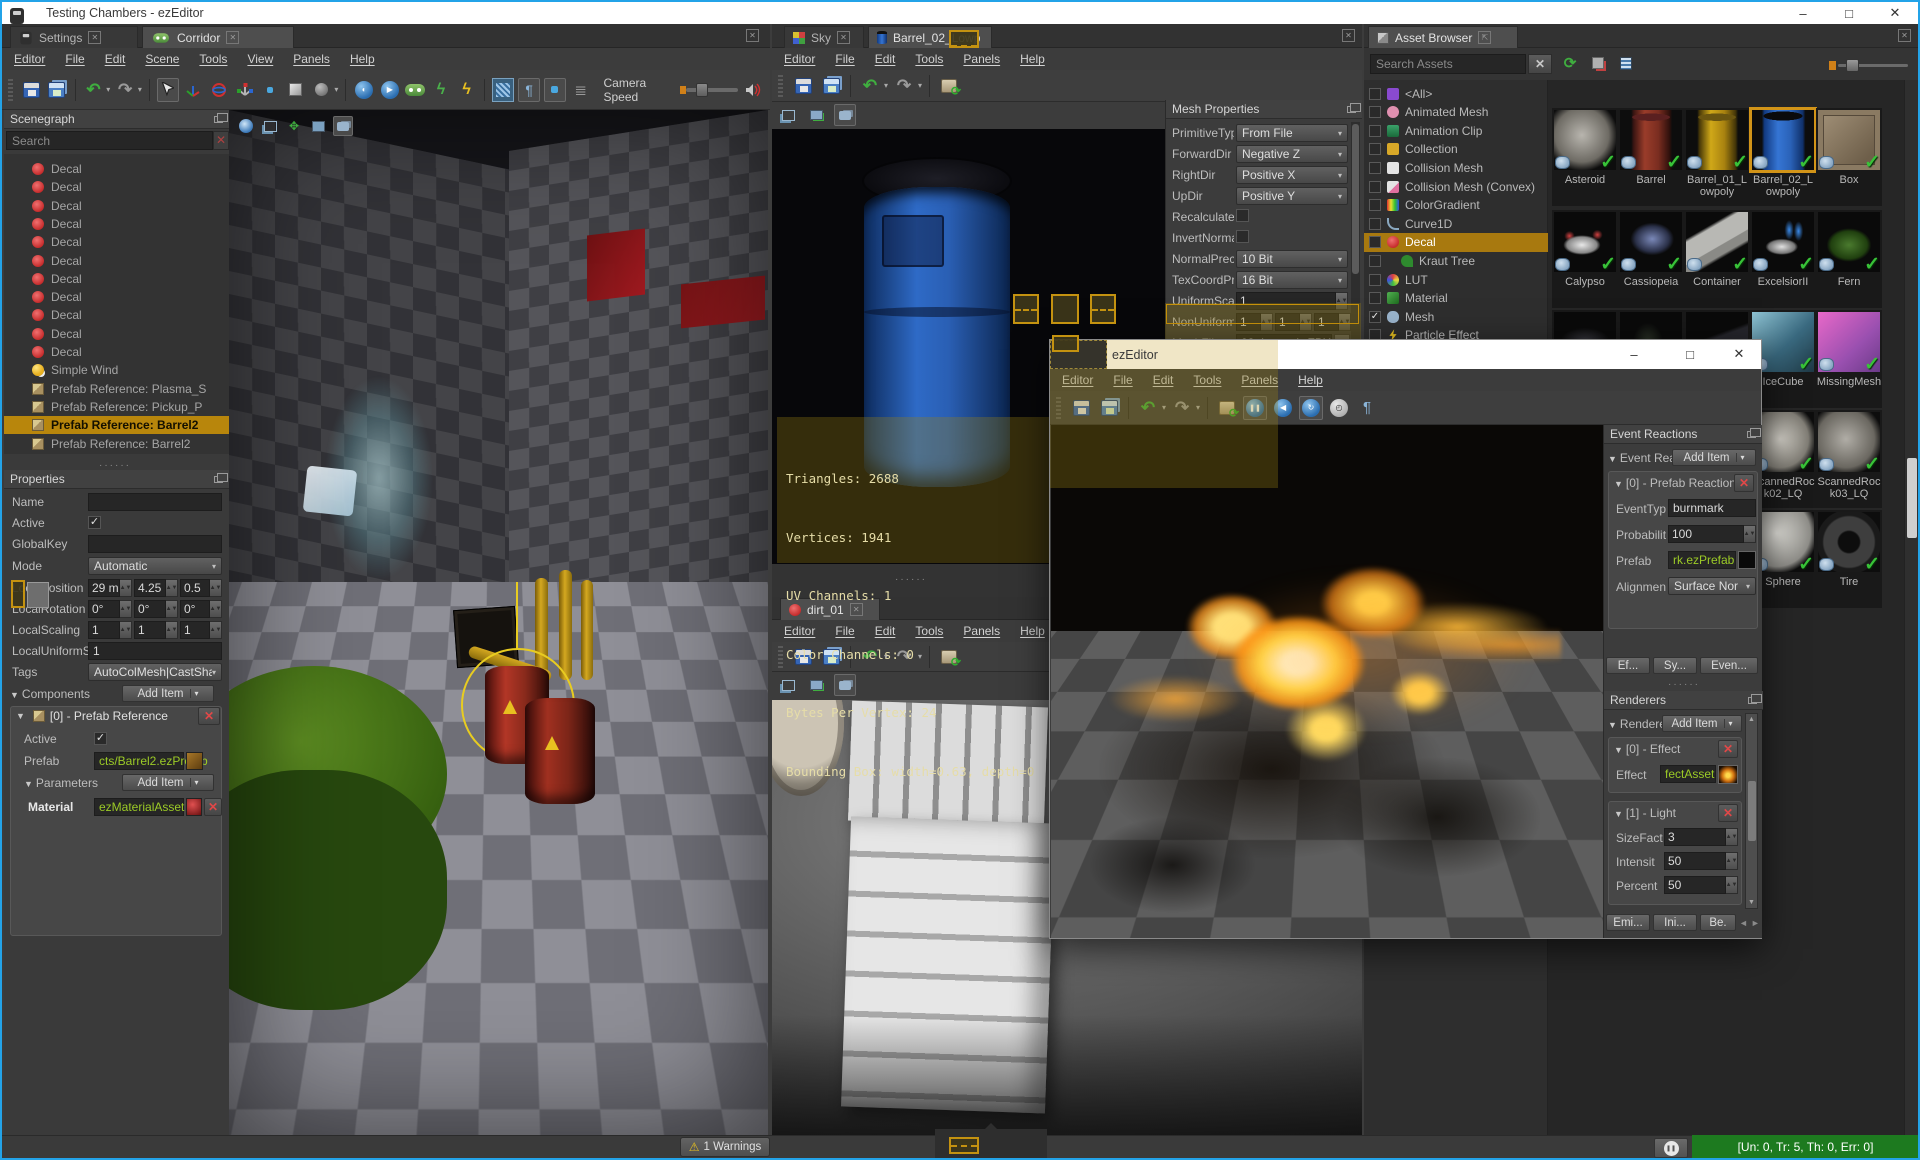 The image size is (1920, 1160). Describe the element at coordinates (885, 59) in the screenshot. I see `menu-edit: Edit` at that location.